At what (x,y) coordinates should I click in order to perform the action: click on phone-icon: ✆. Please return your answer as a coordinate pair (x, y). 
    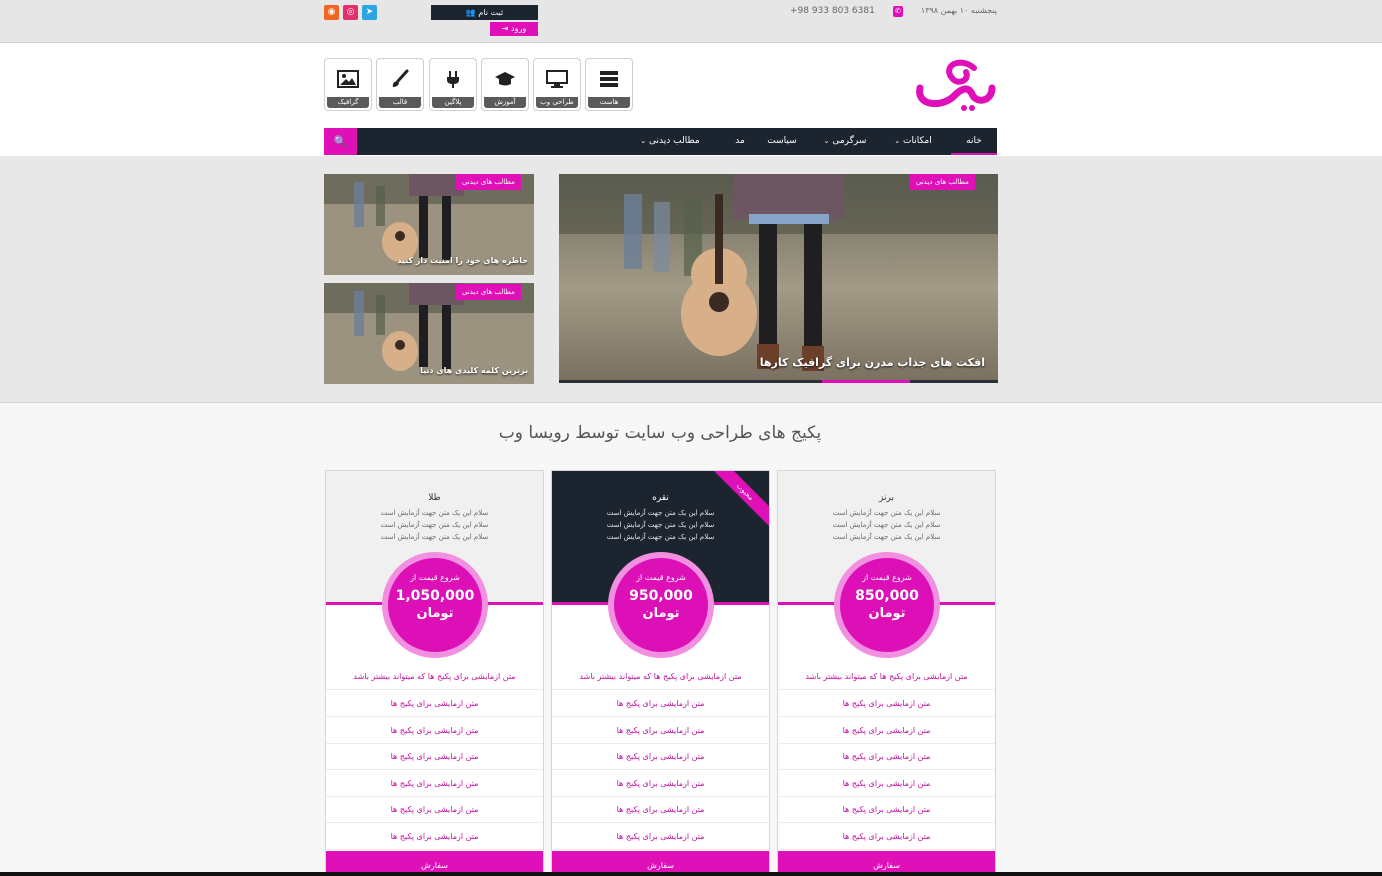
    Looking at the image, I should click on (898, 11).